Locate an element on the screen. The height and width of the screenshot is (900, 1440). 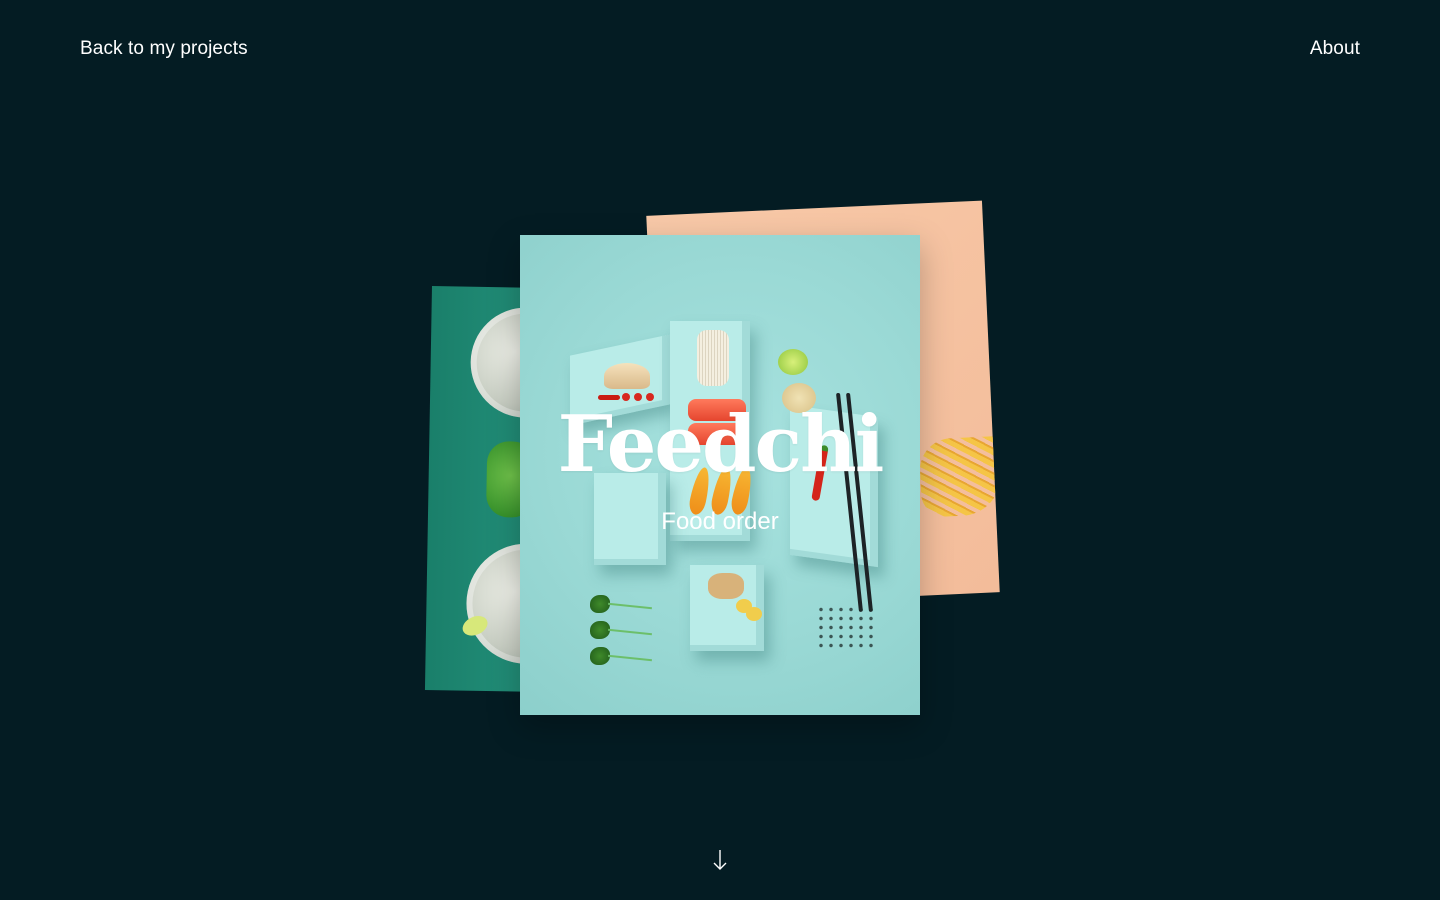
ginger-slice-image is located at coordinates (754, 614).